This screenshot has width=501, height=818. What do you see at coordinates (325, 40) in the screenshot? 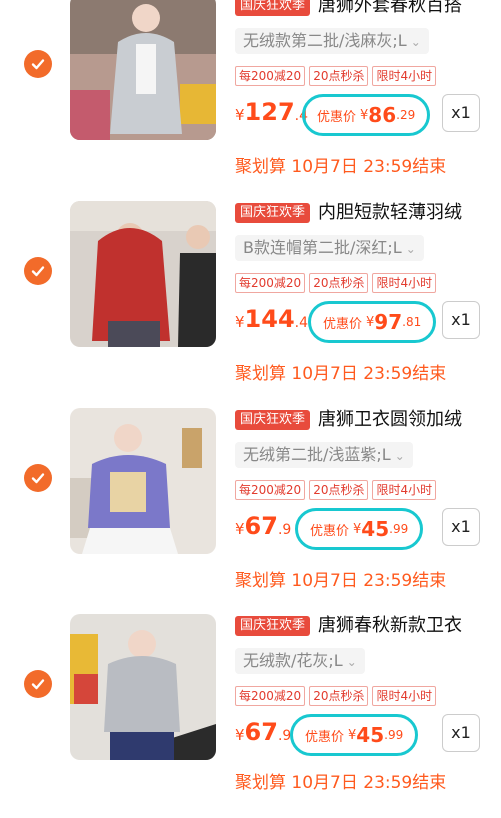
I see `variant-label: 无绒款第二批/浅麻灰;L` at bounding box center [325, 40].